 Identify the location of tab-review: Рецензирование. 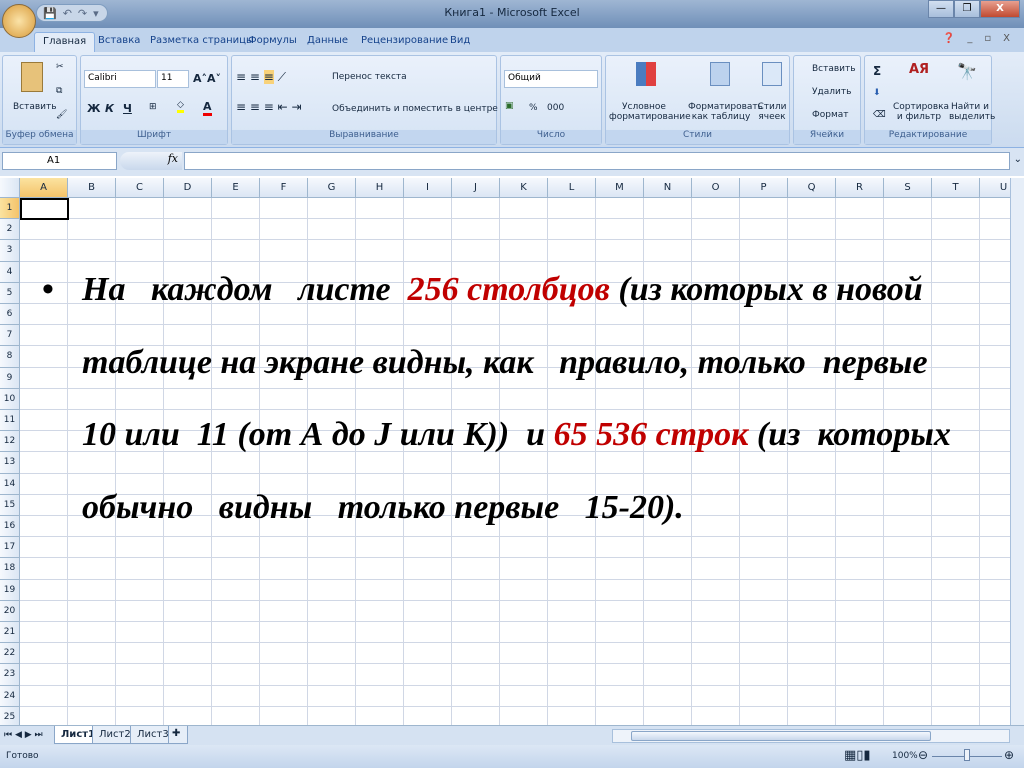
(404, 40).